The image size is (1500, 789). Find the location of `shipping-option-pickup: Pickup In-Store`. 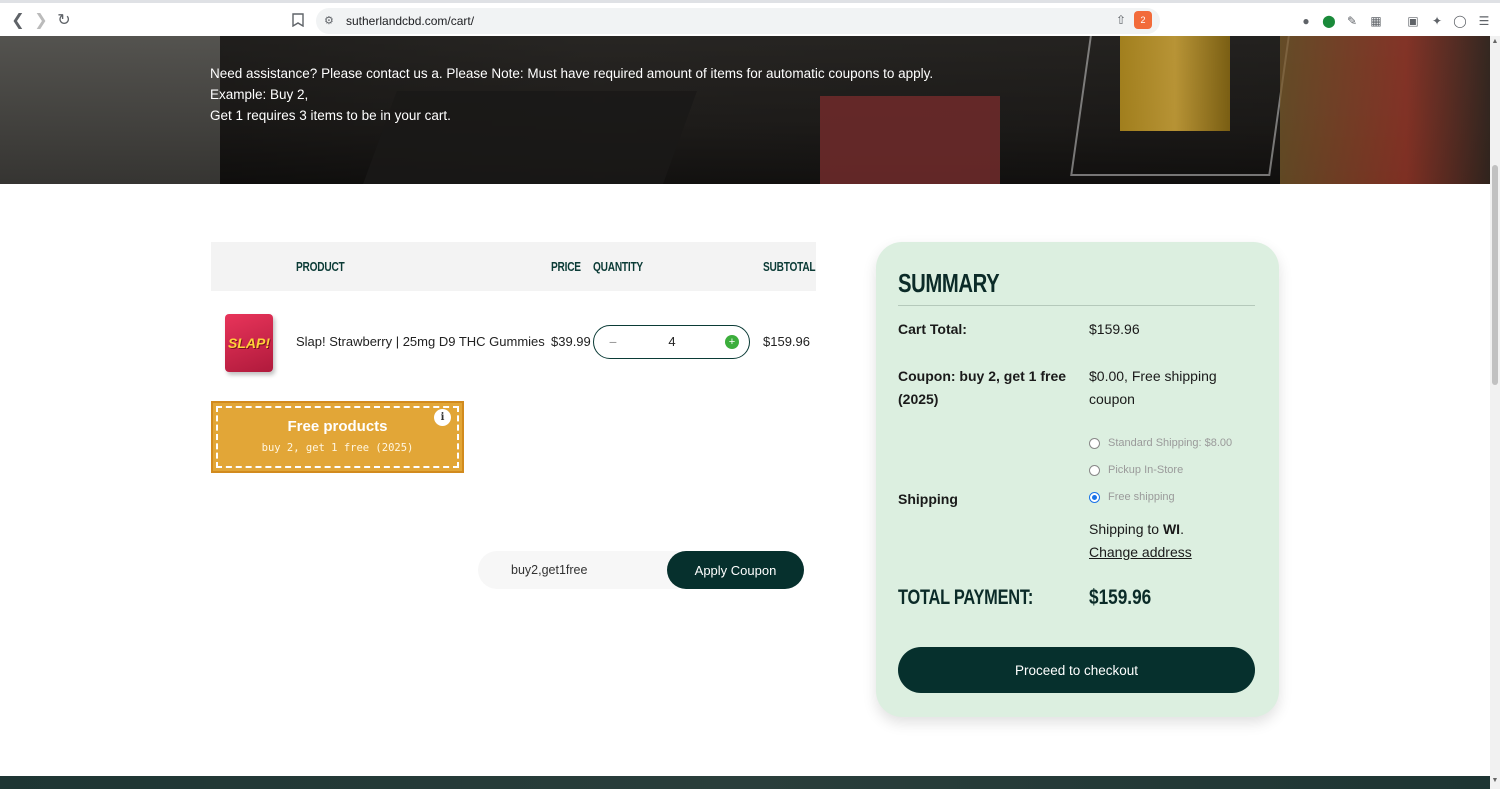

shipping-option-pickup: Pickup In-Store is located at coordinates (1136, 470).